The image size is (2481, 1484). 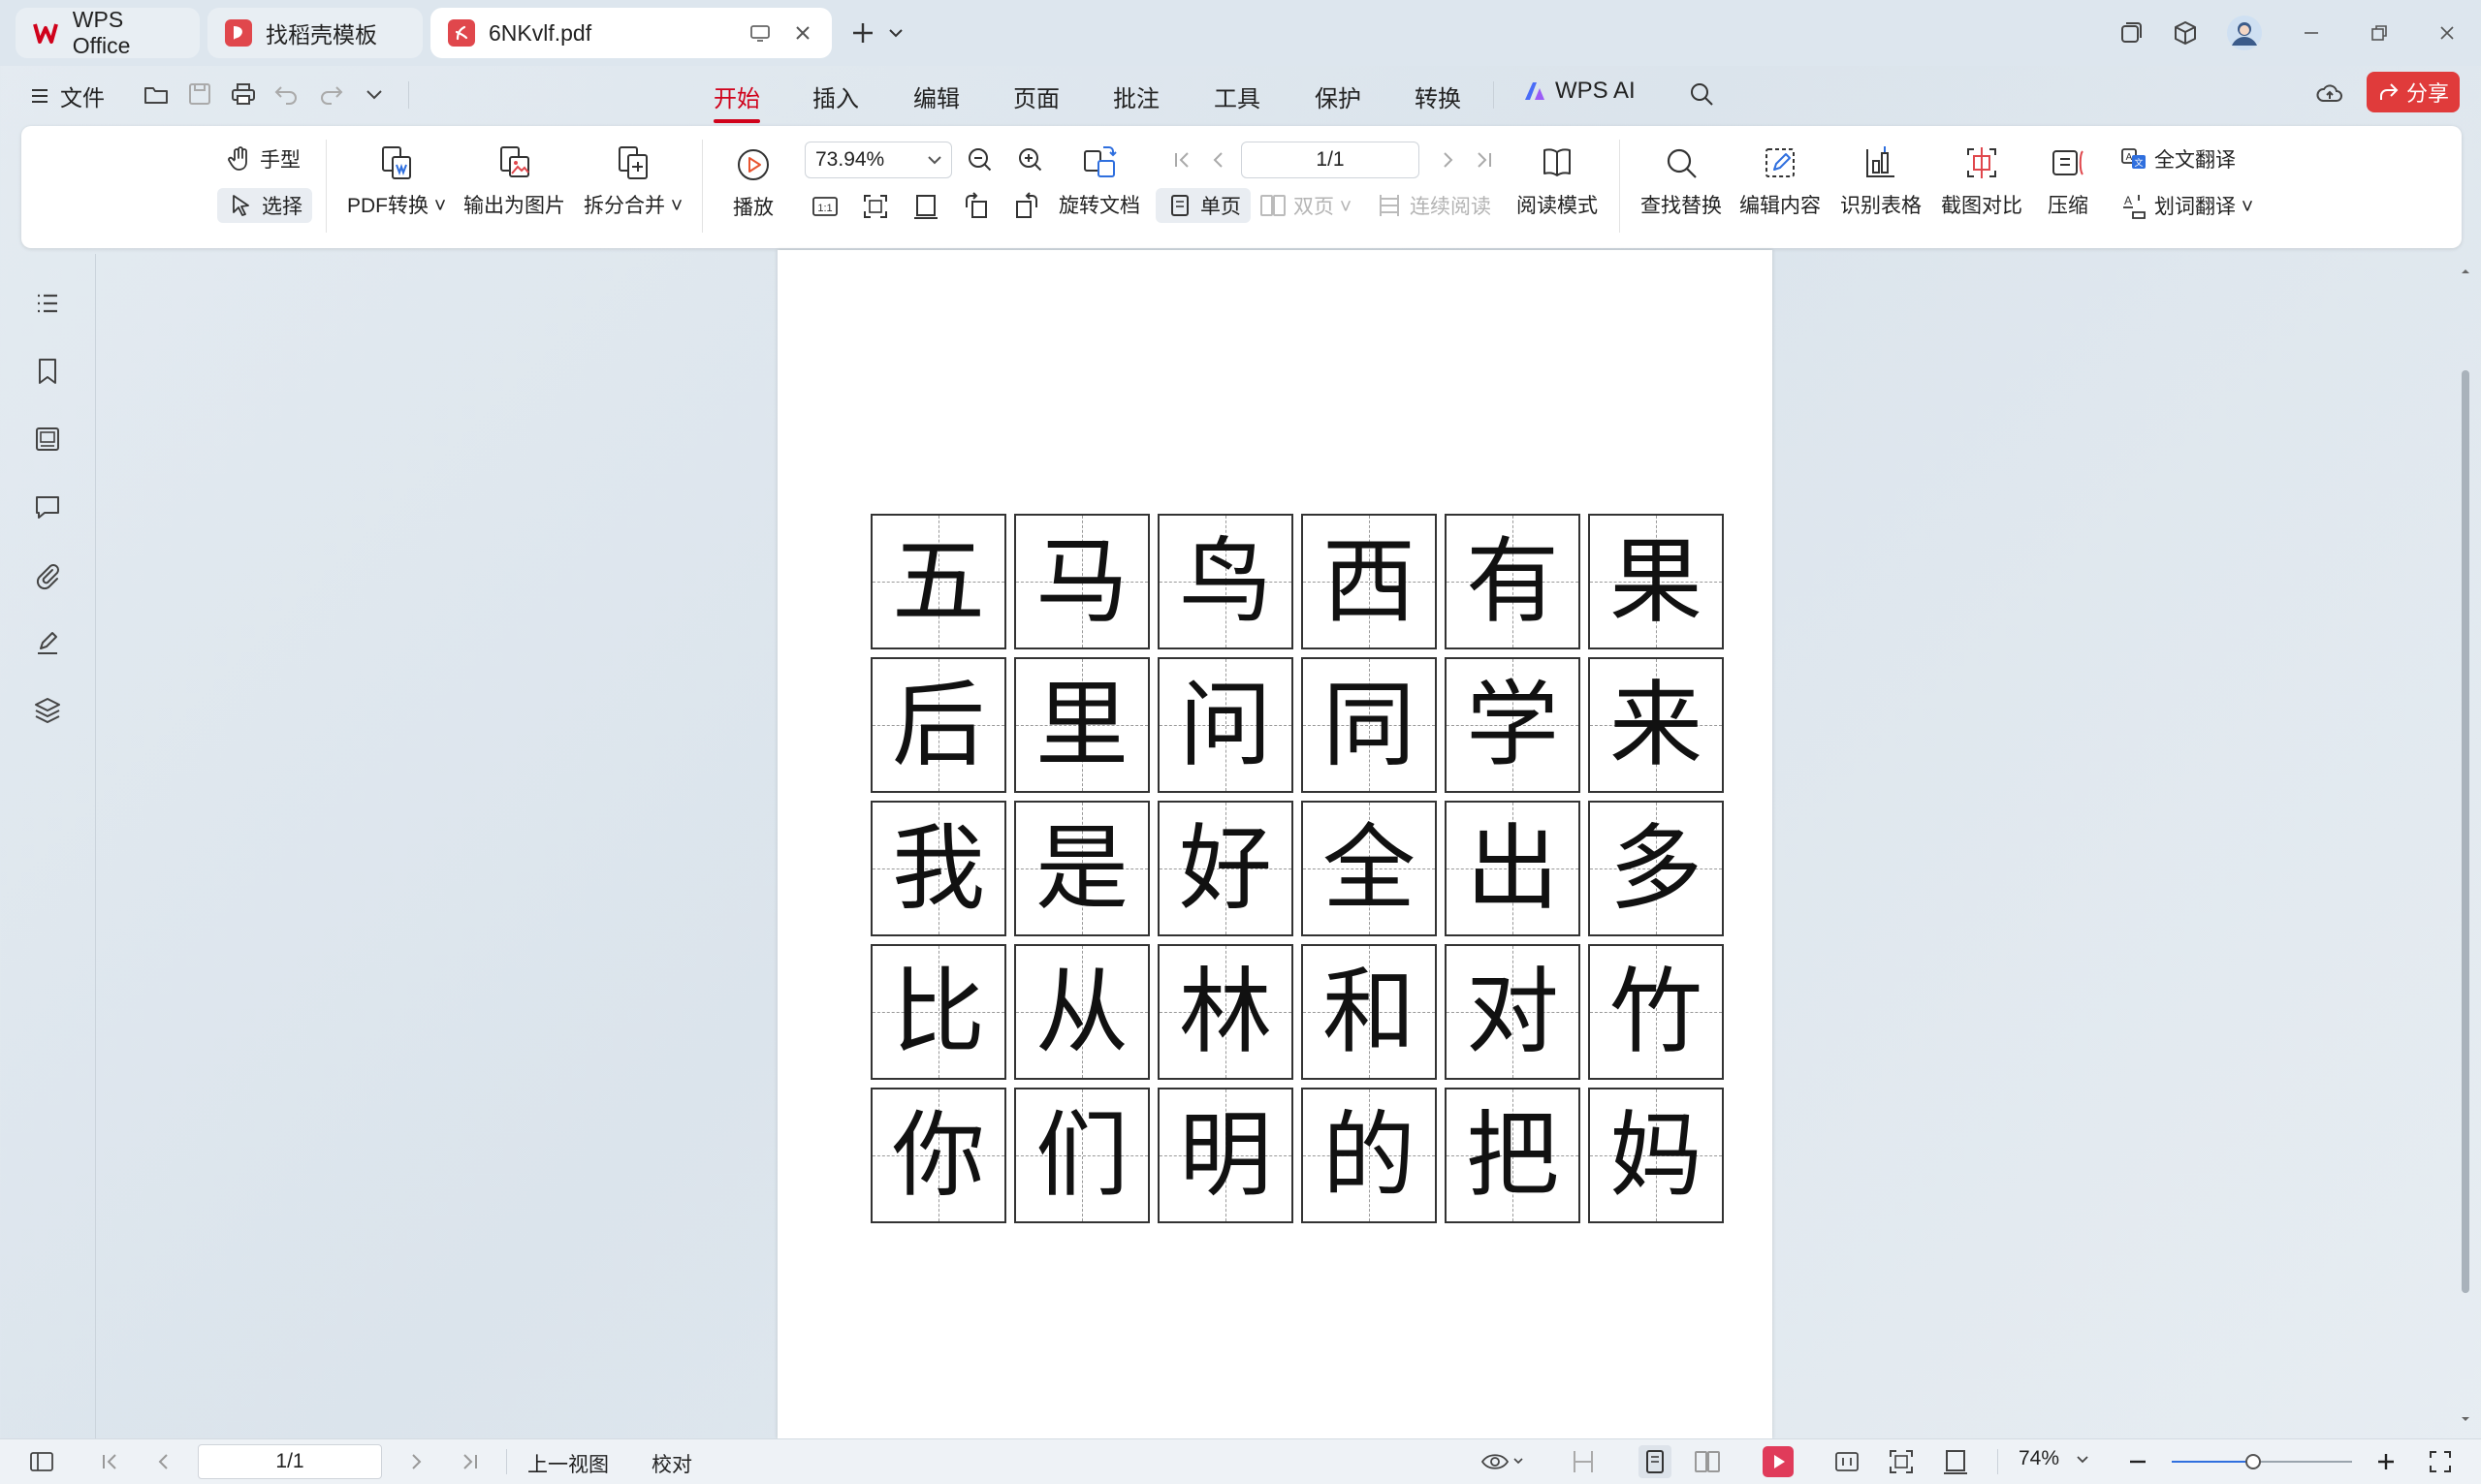 I want to click on tab-docer-templates: 找稻壳模板, so click(x=315, y=33).